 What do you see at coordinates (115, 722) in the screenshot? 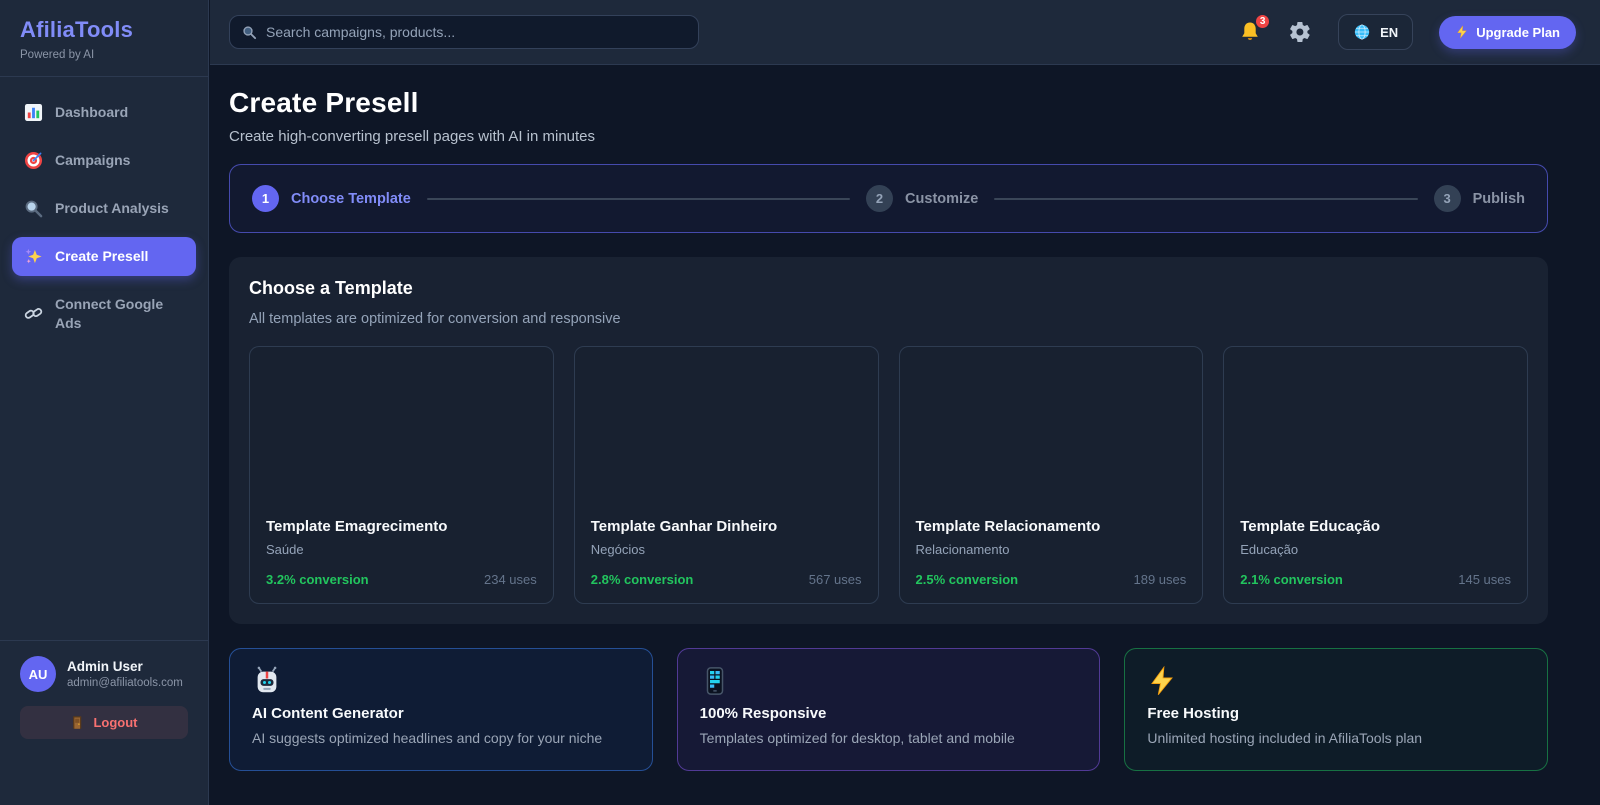
I see `logout-label: Logout` at bounding box center [115, 722].